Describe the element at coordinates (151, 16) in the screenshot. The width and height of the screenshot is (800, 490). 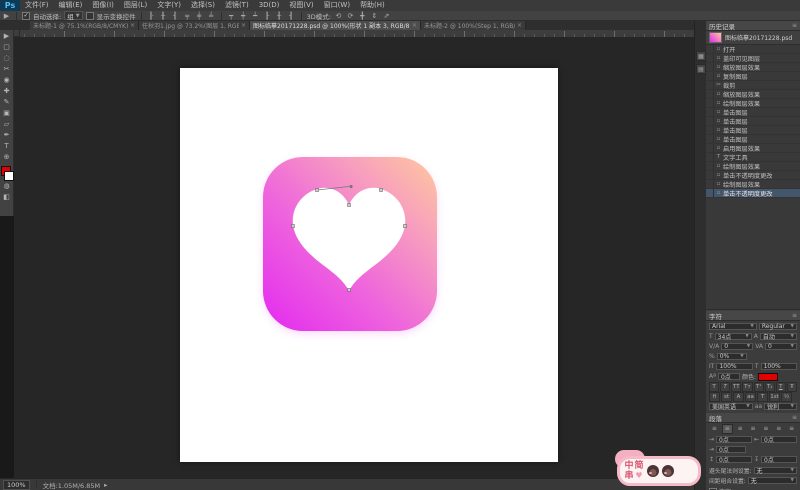
I see `align-left-edges-icon: ╟` at that location.